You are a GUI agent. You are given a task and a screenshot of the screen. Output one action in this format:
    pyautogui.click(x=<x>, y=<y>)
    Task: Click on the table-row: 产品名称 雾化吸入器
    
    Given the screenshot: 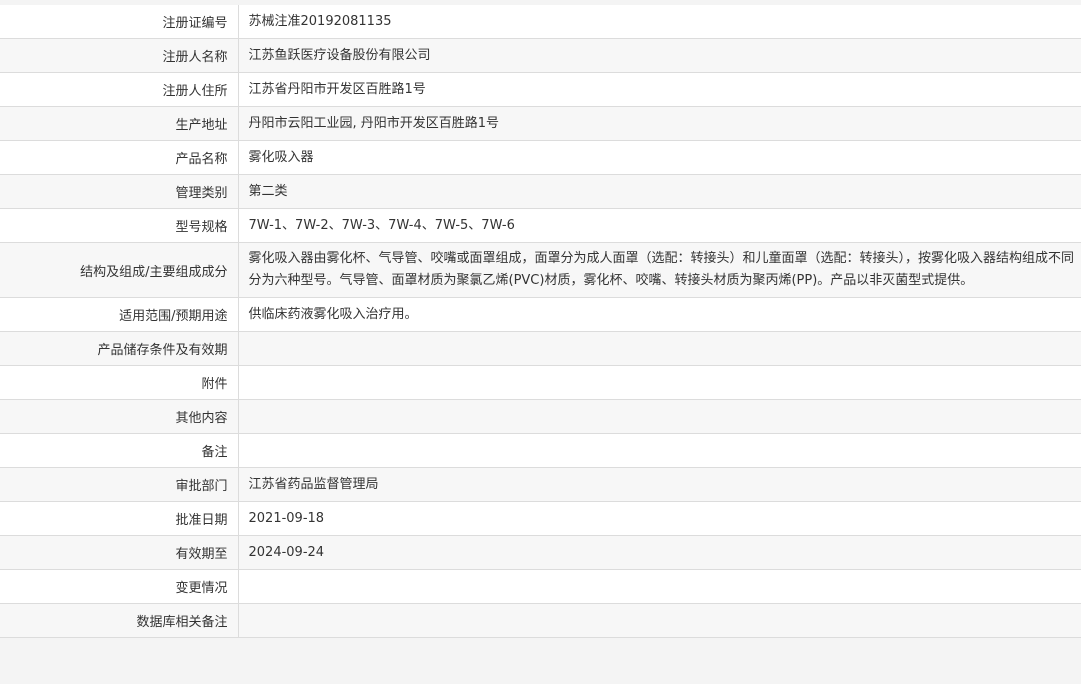 What is the action you would take?
    pyautogui.click(x=540, y=157)
    